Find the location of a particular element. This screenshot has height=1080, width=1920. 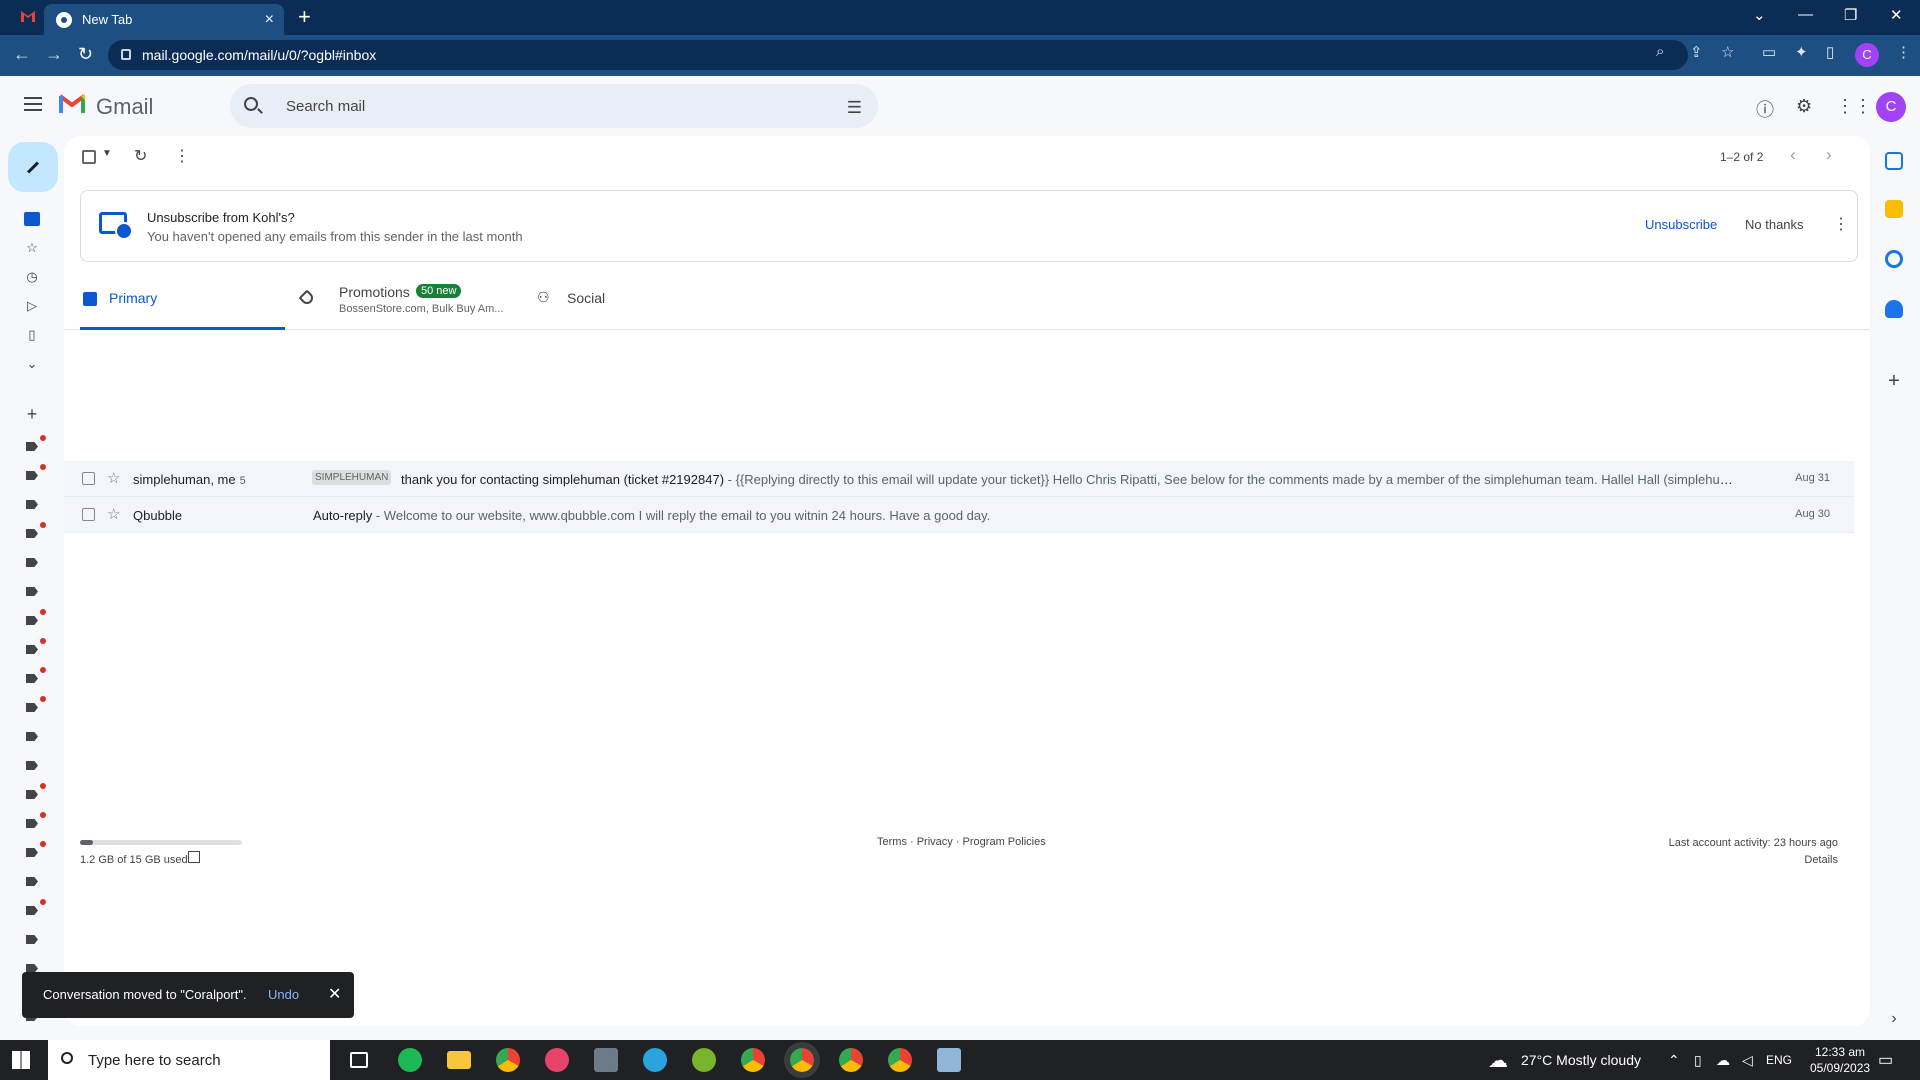

minimize-icon: — is located at coordinates (1805, 14).